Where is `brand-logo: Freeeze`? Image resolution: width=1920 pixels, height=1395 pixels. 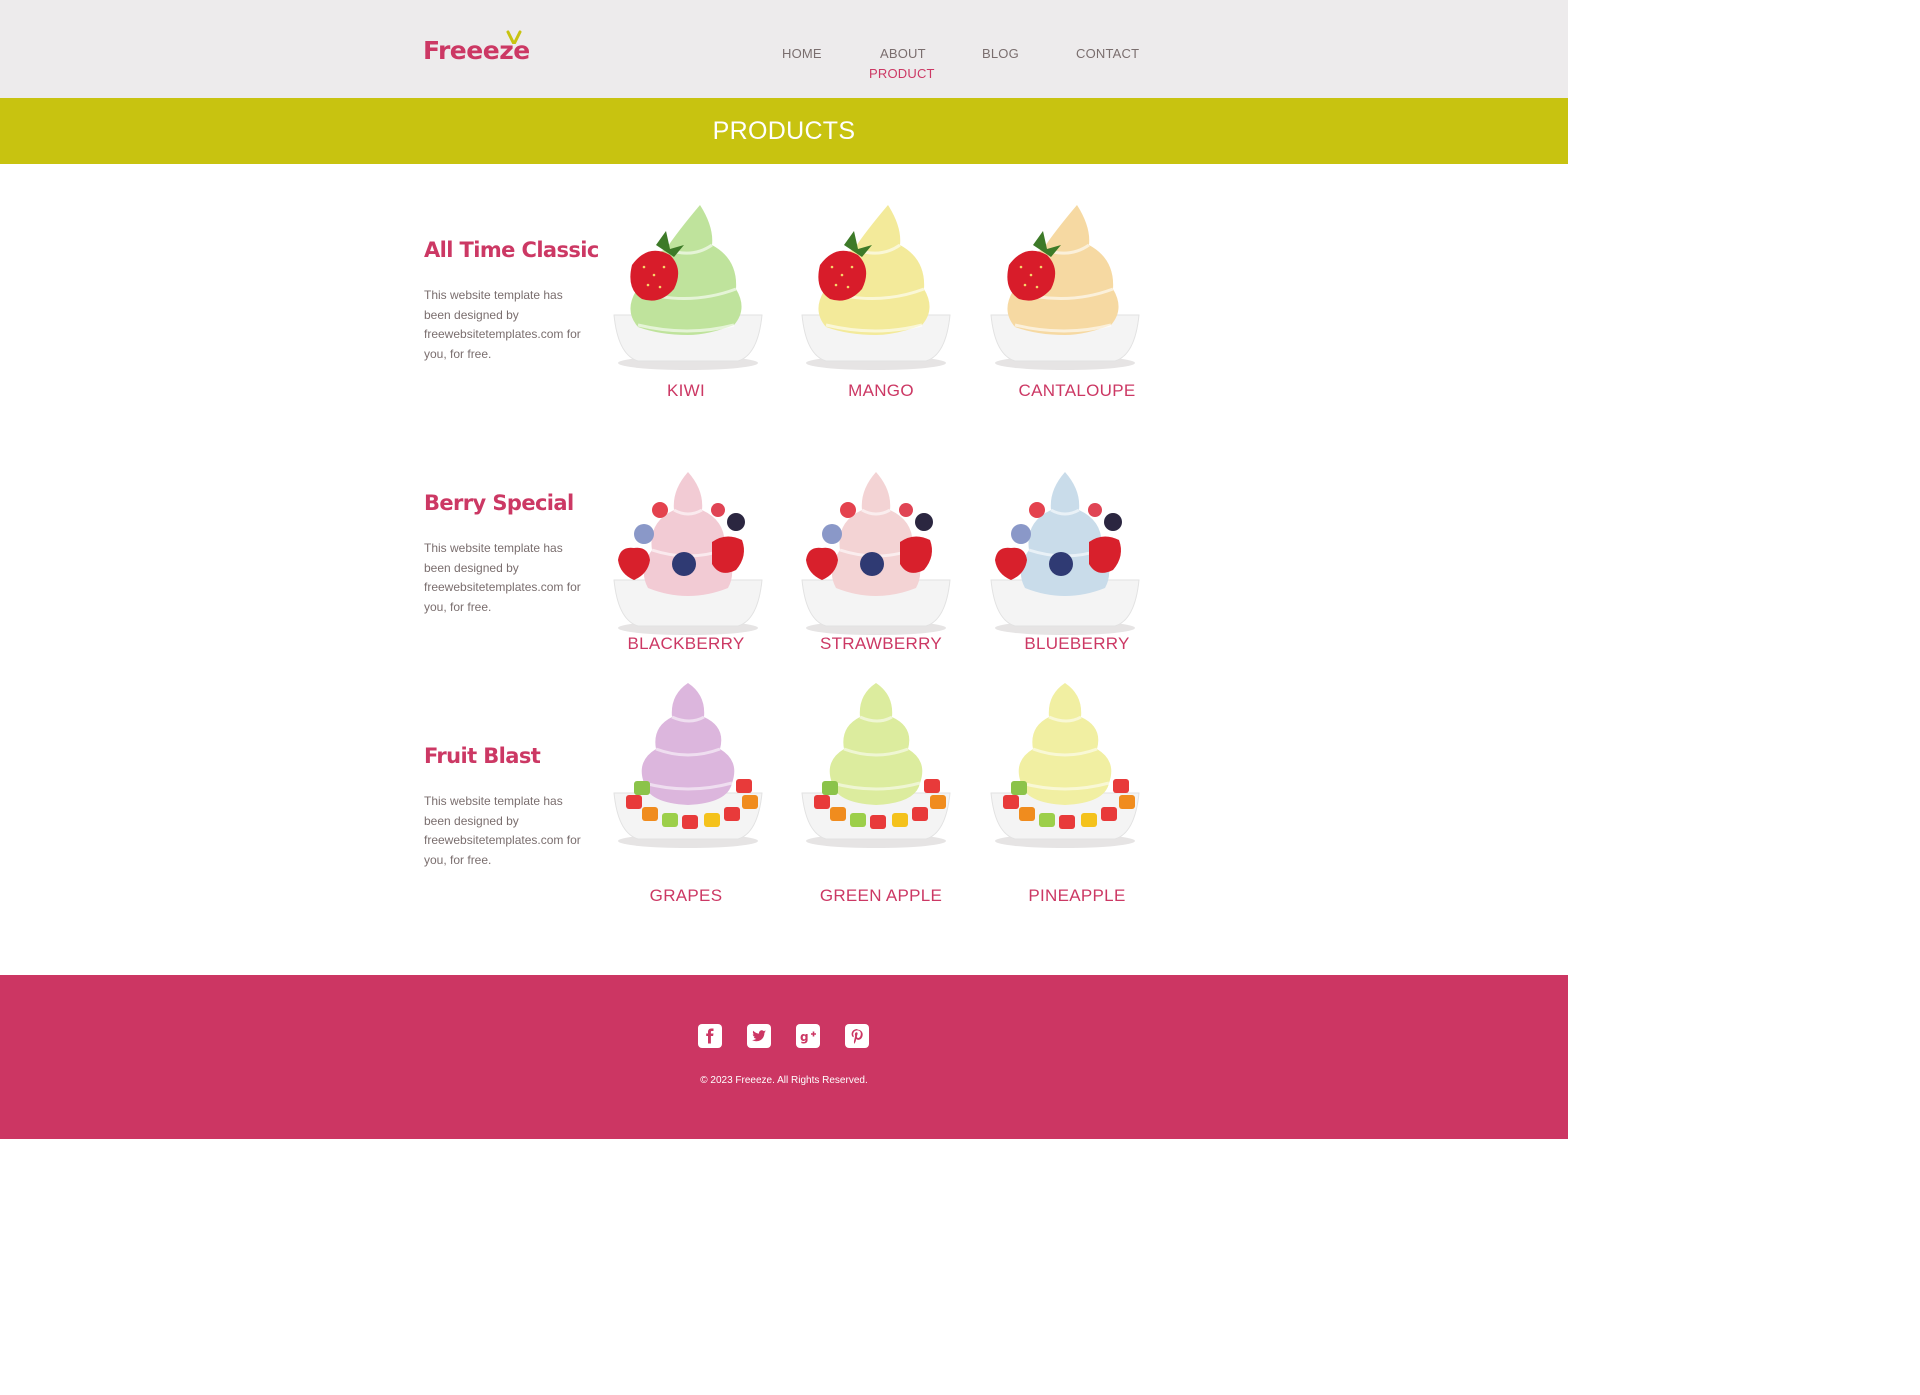 brand-logo: Freeeze is located at coordinates (483, 50).